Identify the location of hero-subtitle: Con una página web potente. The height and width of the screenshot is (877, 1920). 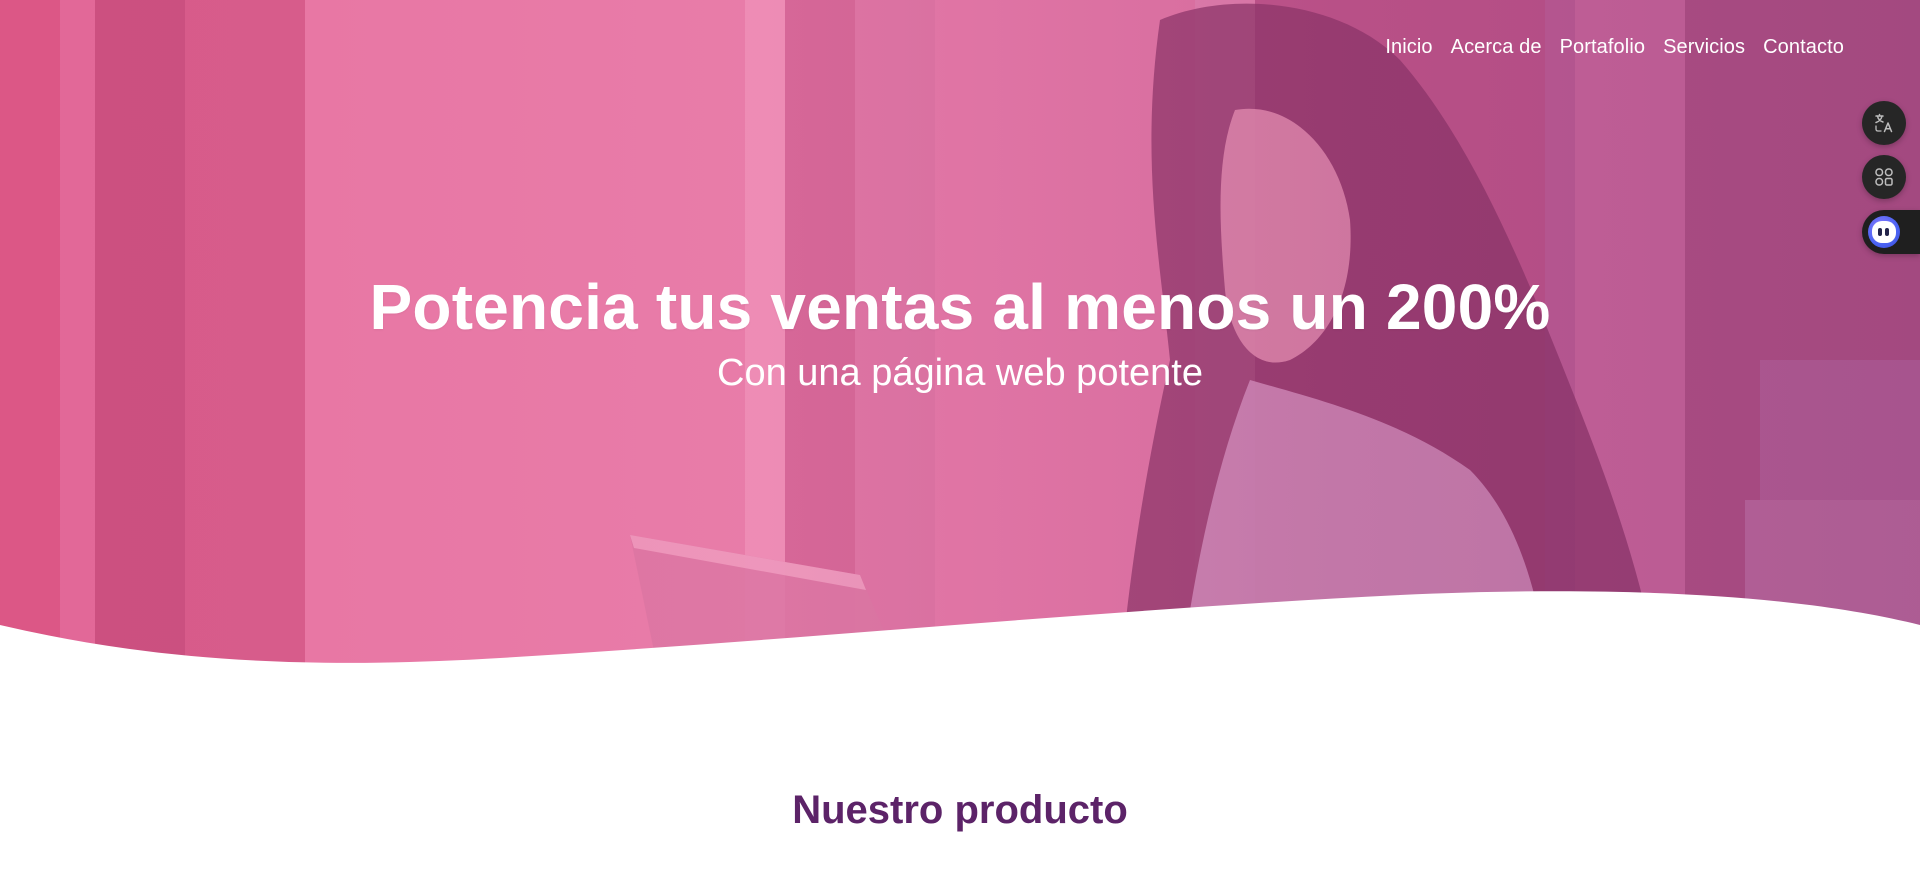
(960, 373).